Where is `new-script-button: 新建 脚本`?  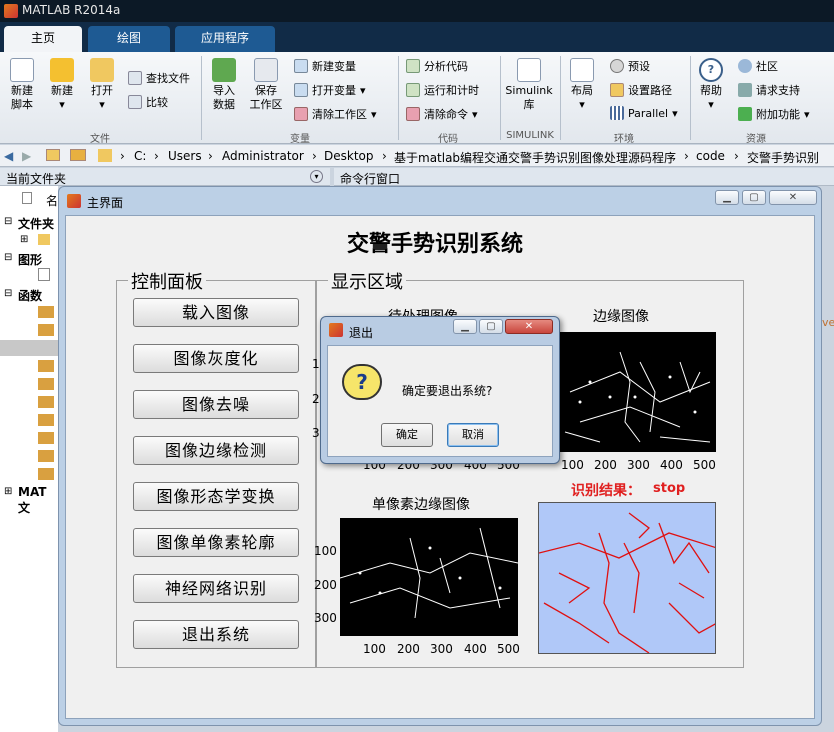
new-script-button: 新建 脚本 is located at coordinates (22, 85).